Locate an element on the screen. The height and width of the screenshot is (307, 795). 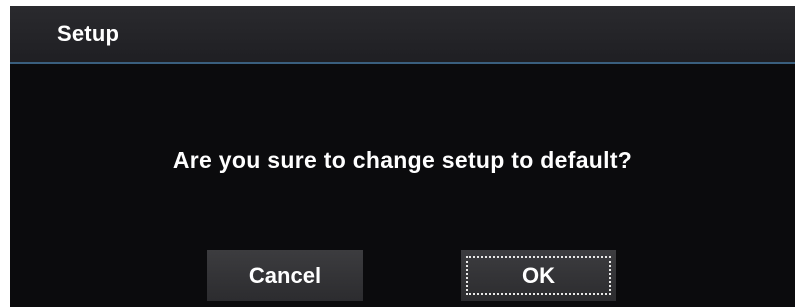
confirm-message: Are you sure to change setup to default? is located at coordinates (402, 160).